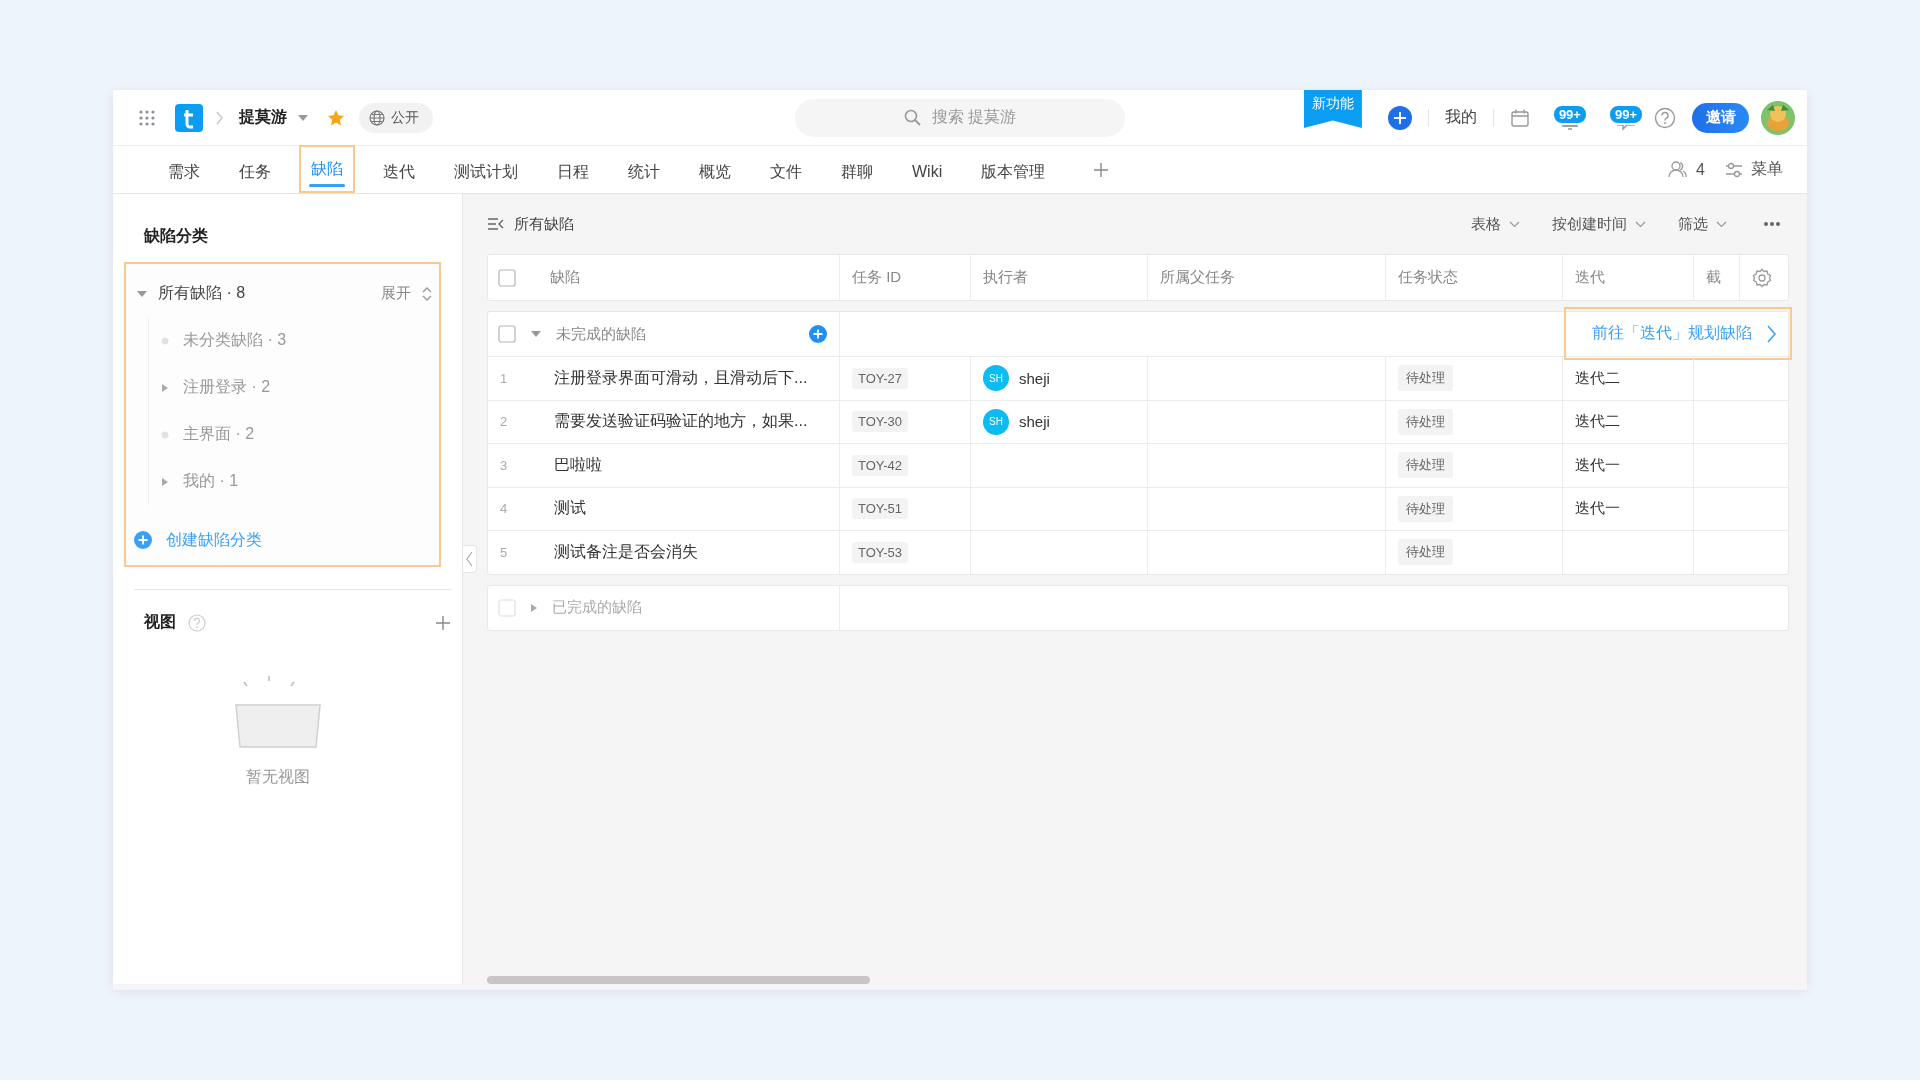 The image size is (1920, 1080). I want to click on view-title: 所有缺陷, so click(544, 224).